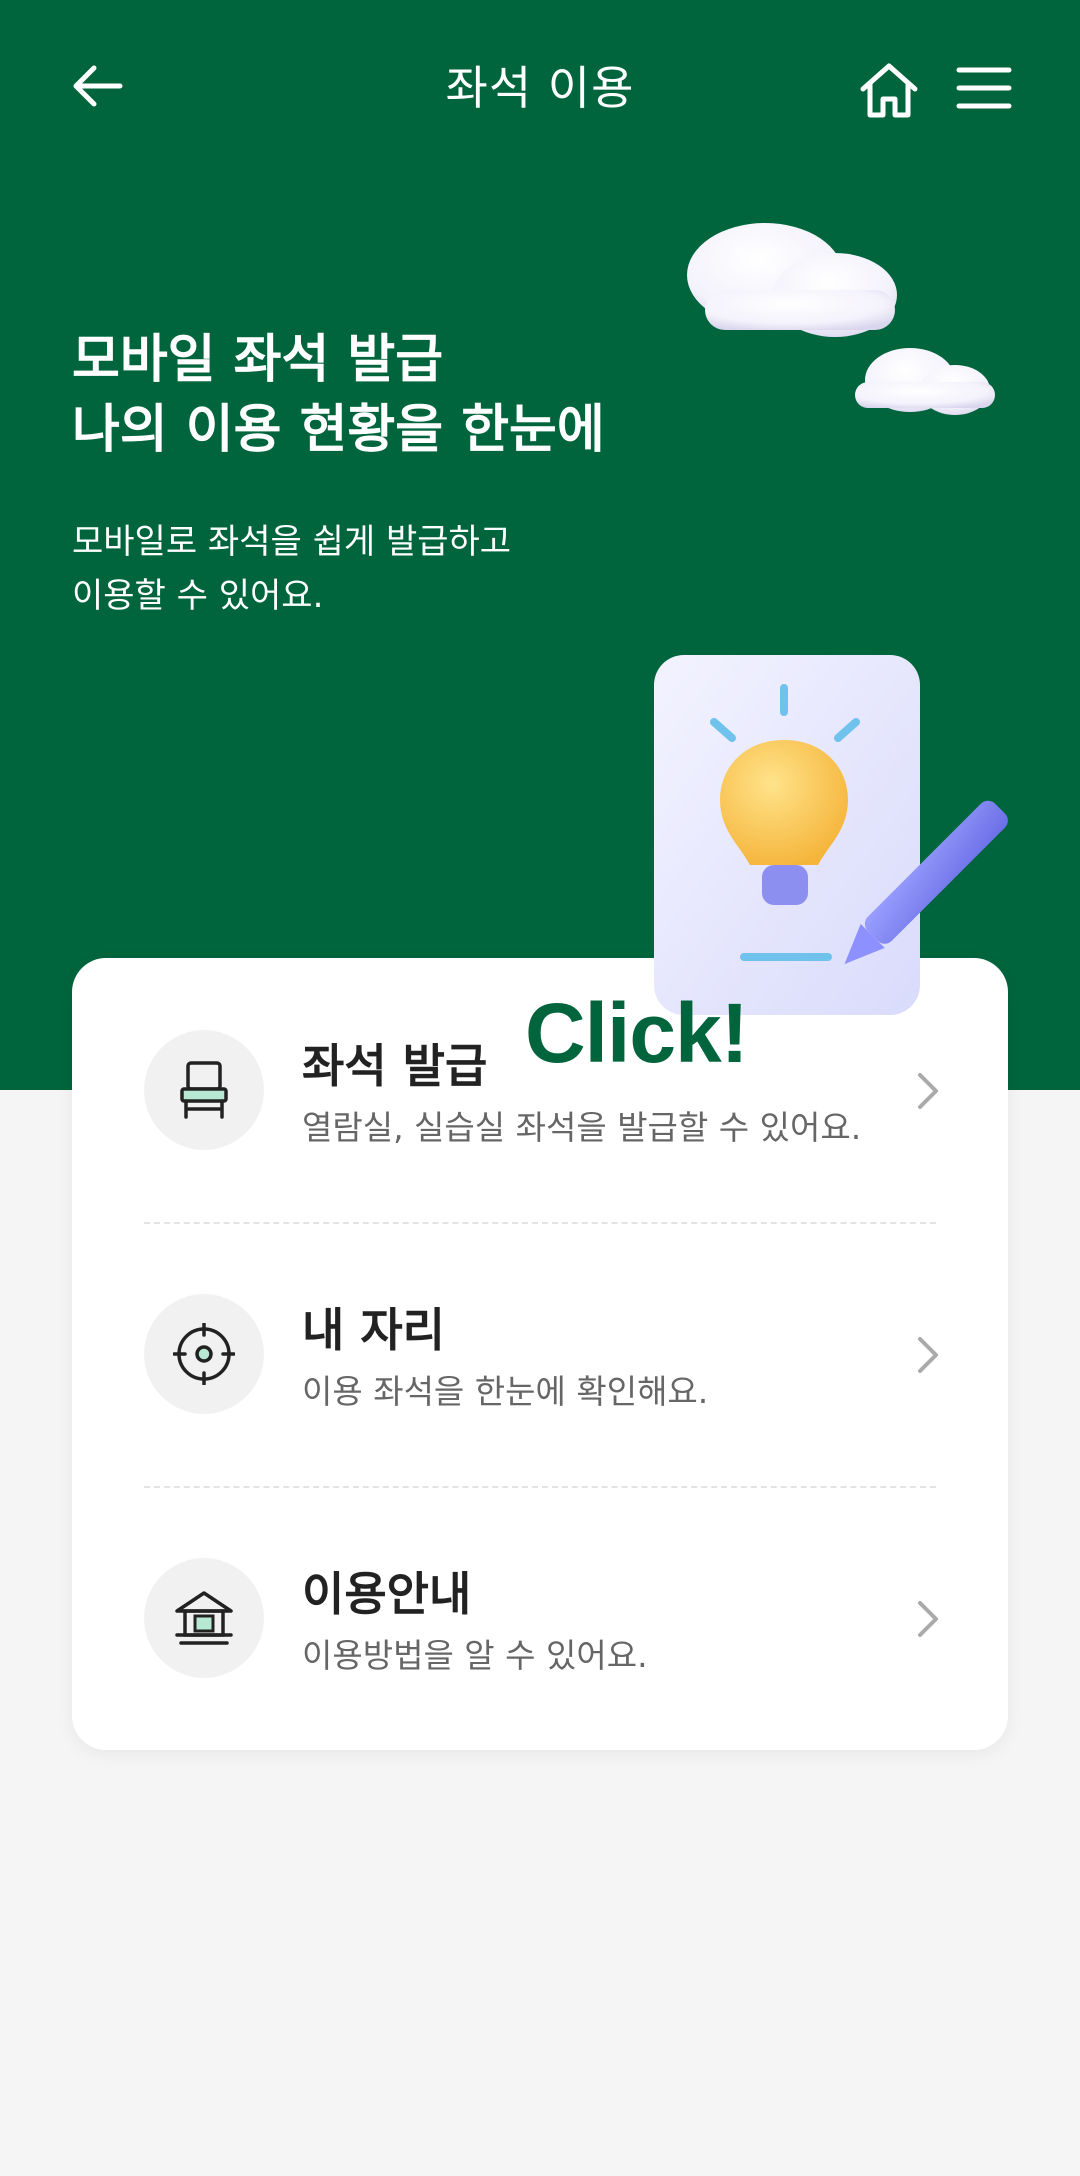 This screenshot has width=1080, height=2176. I want to click on home-button, so click(889, 90).